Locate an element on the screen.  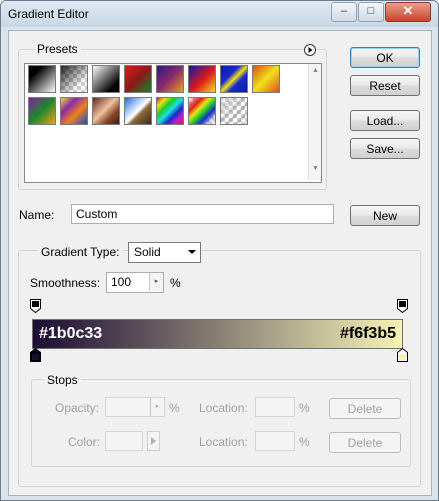
opacity-stop-left-icon is located at coordinates (35, 306).